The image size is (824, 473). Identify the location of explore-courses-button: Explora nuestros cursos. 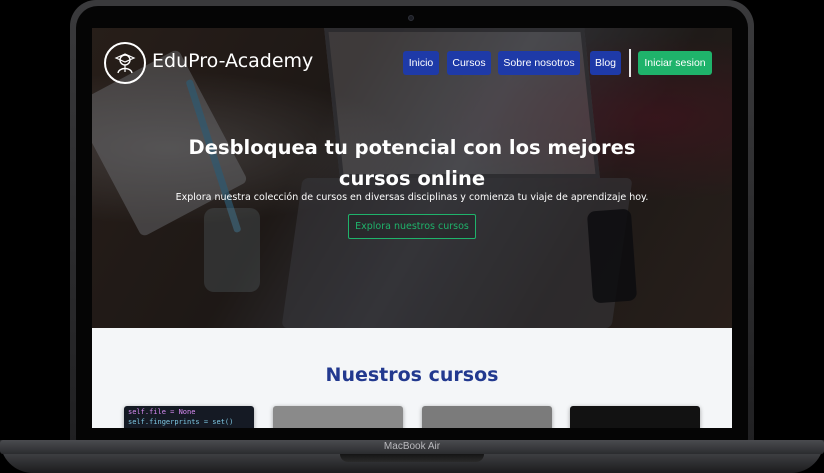
(412, 226).